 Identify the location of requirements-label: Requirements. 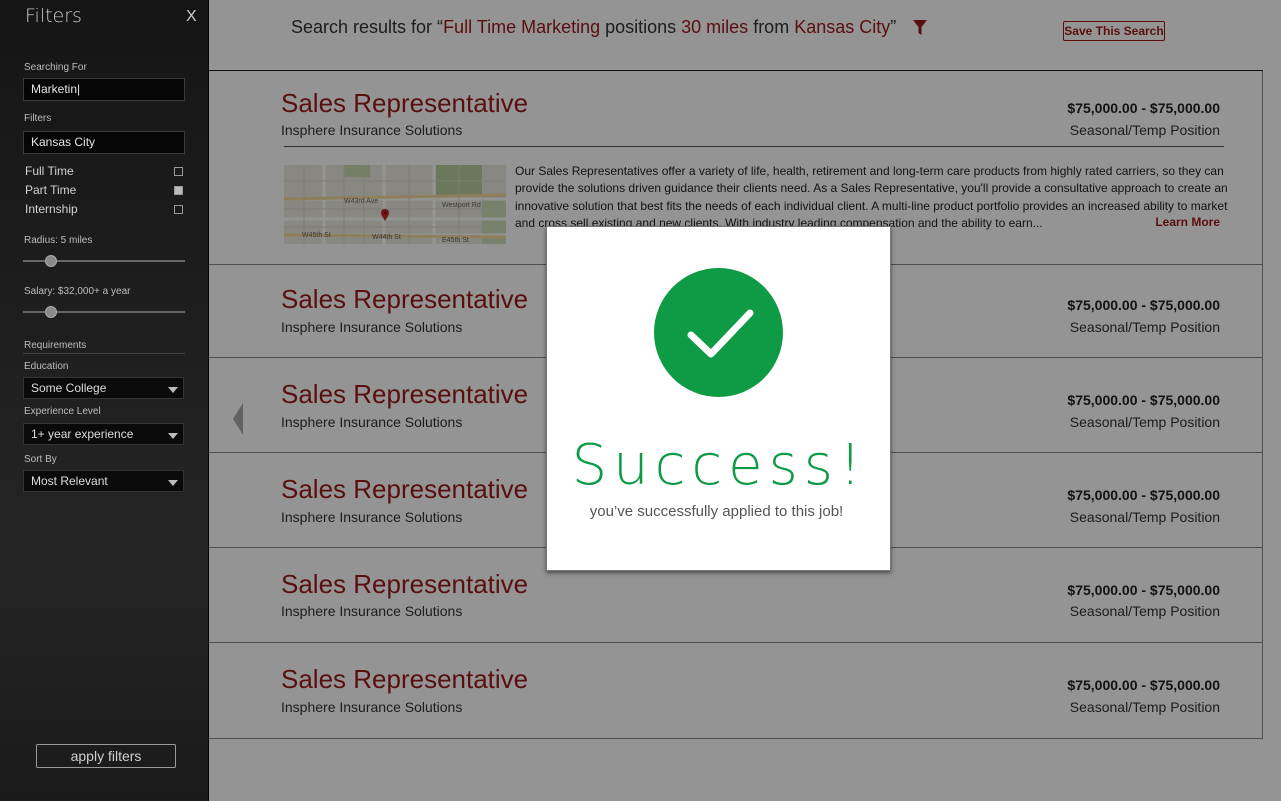
(55, 345).